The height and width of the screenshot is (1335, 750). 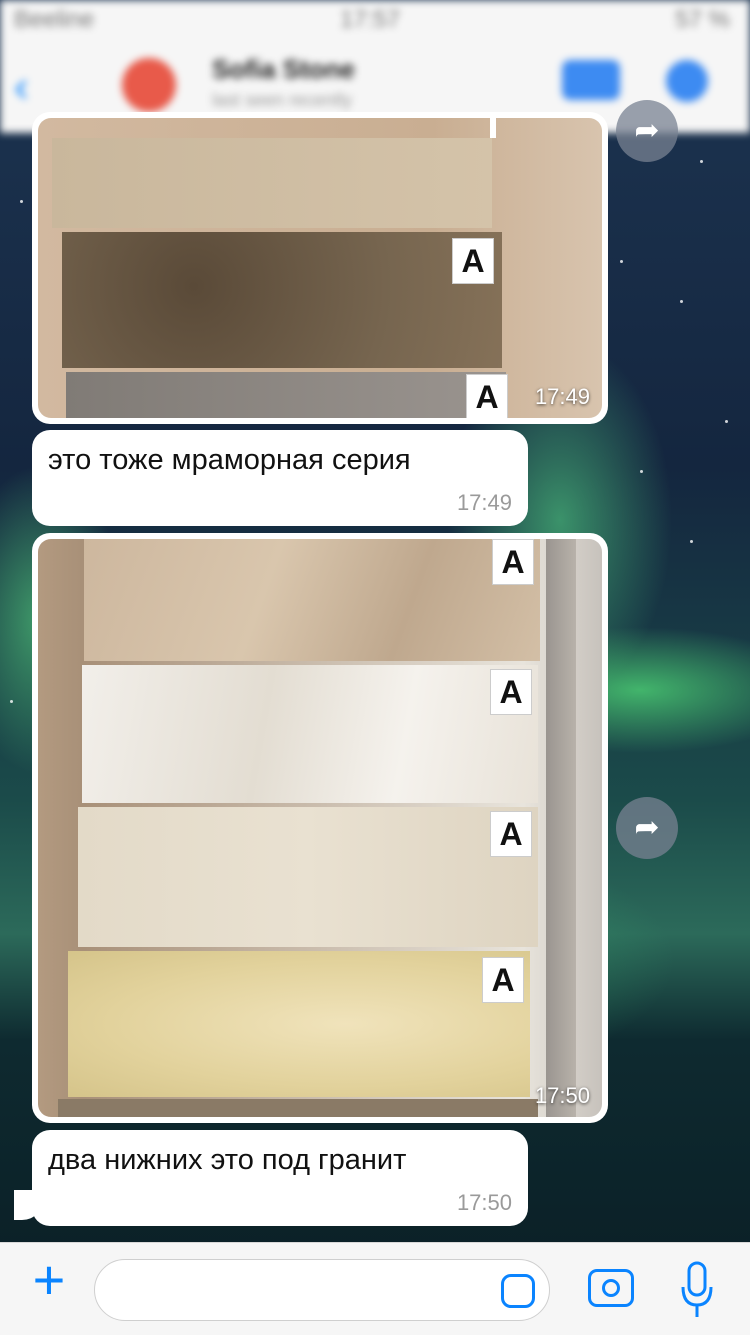 I want to click on slab-white-onyx, so click(x=310, y=734).